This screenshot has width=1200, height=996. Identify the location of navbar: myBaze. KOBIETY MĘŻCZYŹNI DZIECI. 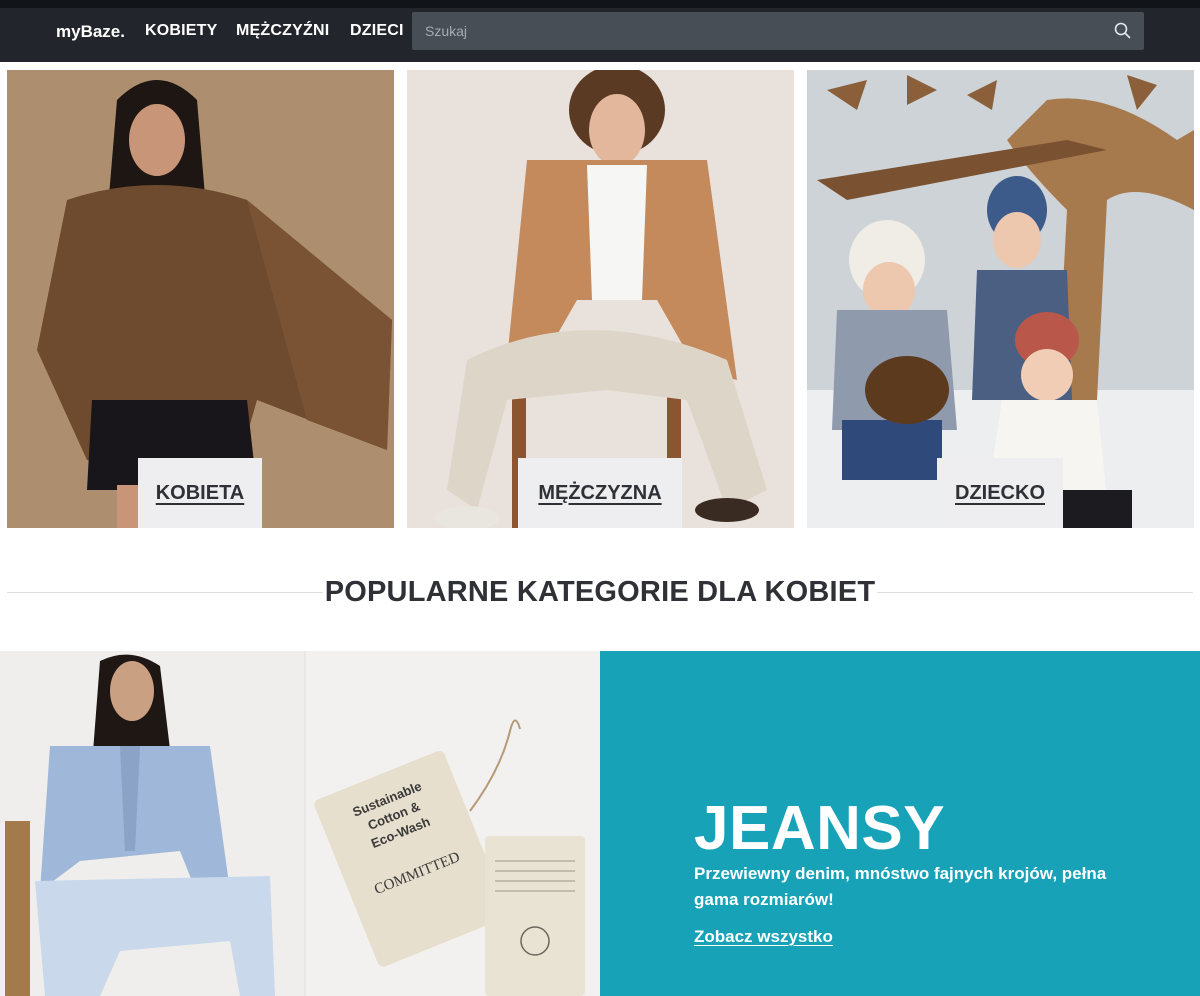
(600, 31).